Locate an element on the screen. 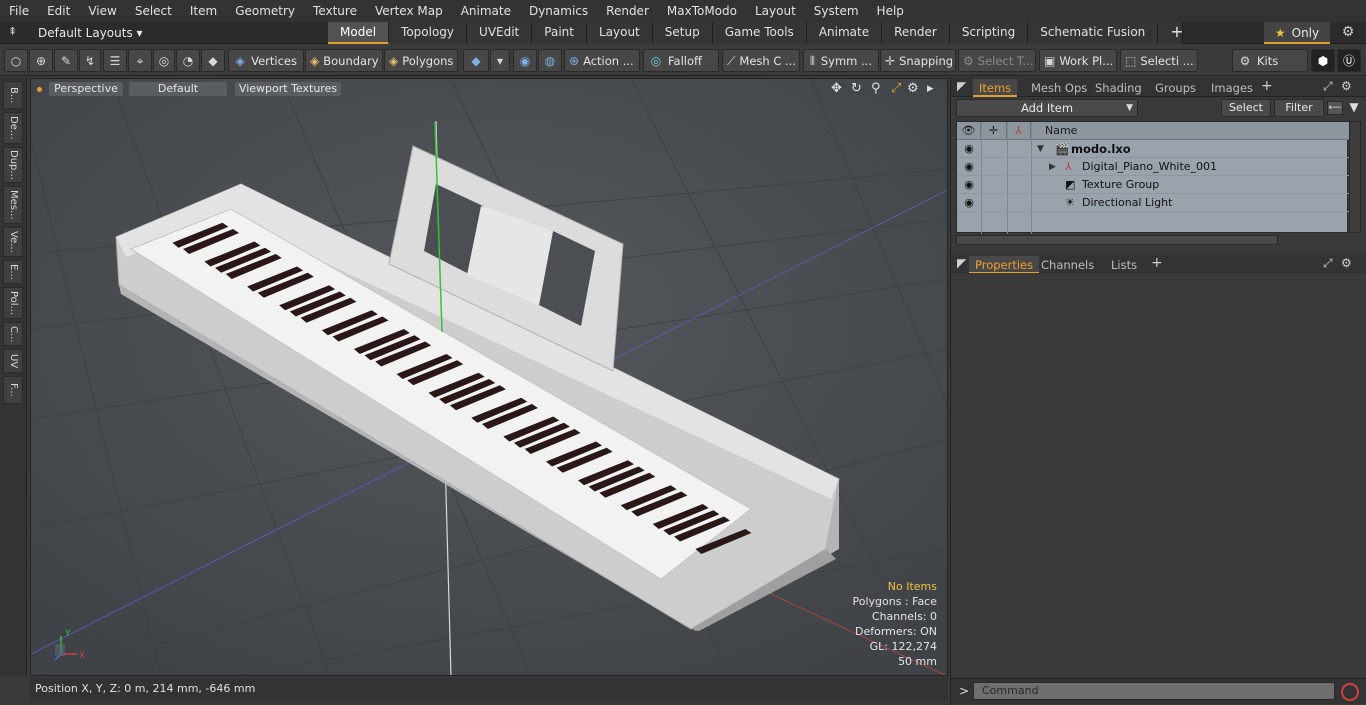 The width and height of the screenshot is (1366, 705). tab-model: Model is located at coordinates (359, 33).